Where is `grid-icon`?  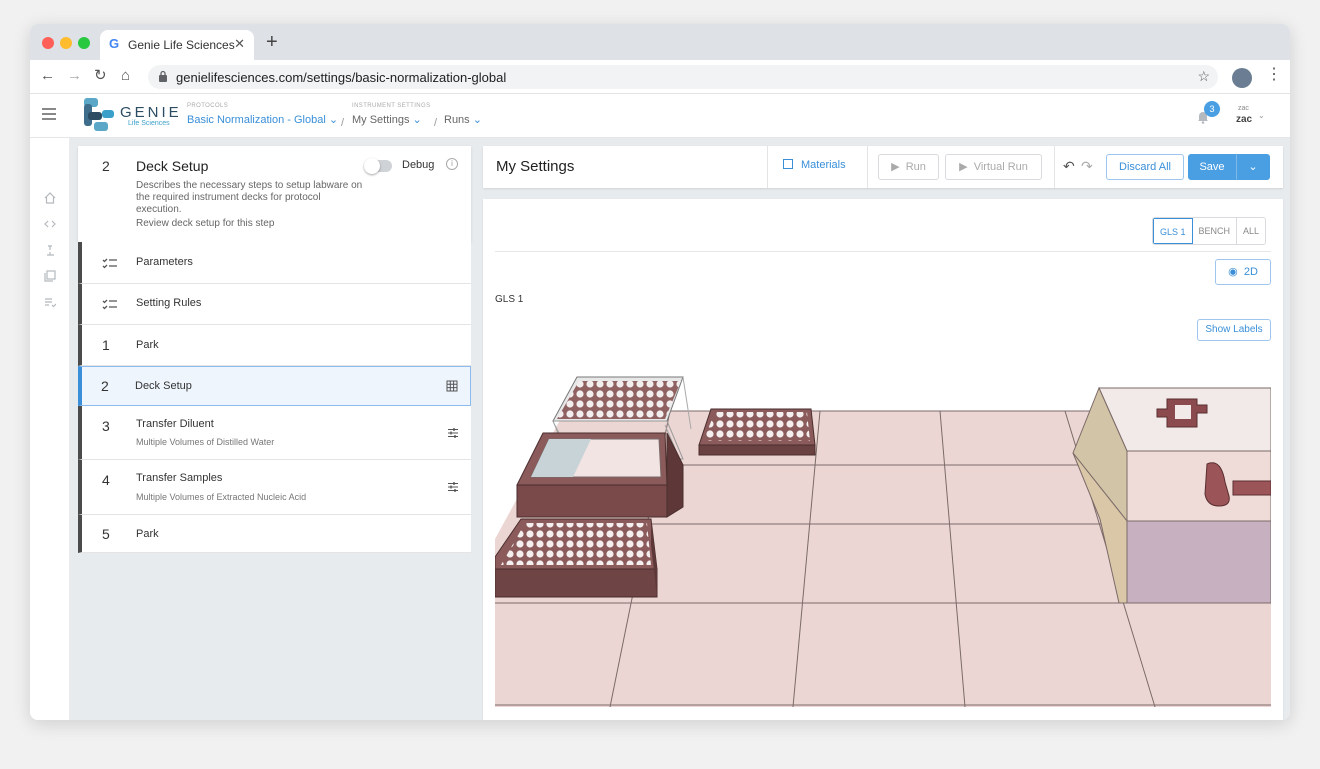 grid-icon is located at coordinates (452, 386).